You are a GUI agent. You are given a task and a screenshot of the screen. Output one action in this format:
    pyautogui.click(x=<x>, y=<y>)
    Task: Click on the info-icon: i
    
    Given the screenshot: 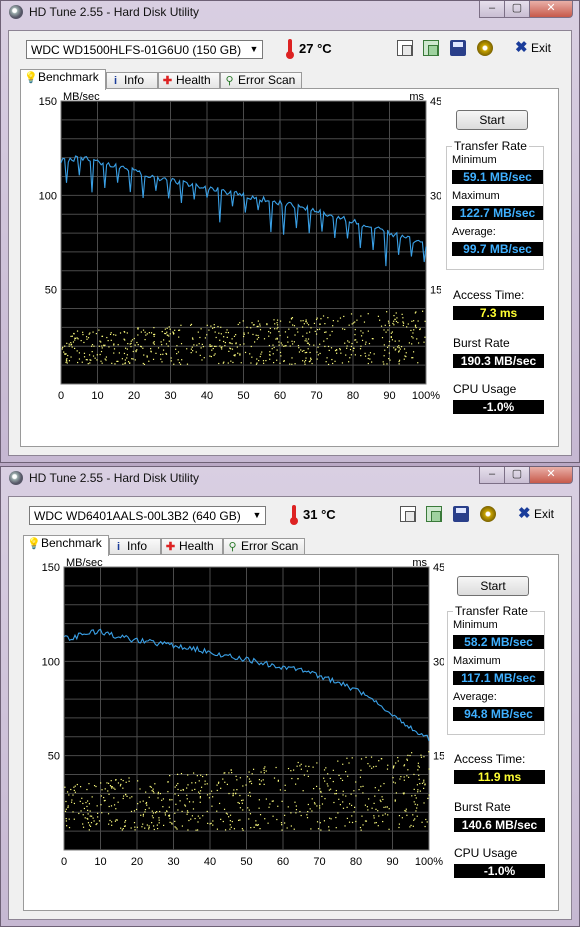 What is the action you would take?
    pyautogui.click(x=115, y=81)
    